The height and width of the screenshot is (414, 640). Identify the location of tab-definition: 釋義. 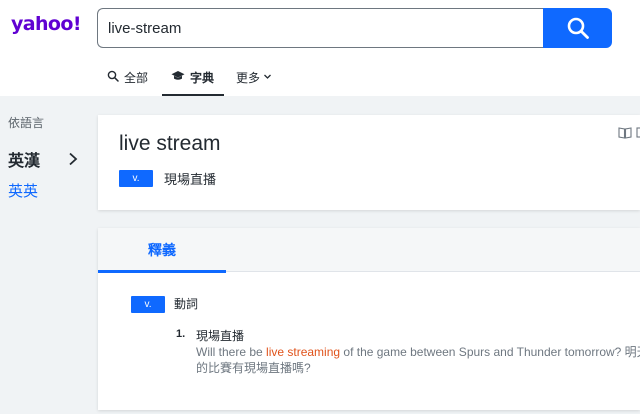
(162, 250).